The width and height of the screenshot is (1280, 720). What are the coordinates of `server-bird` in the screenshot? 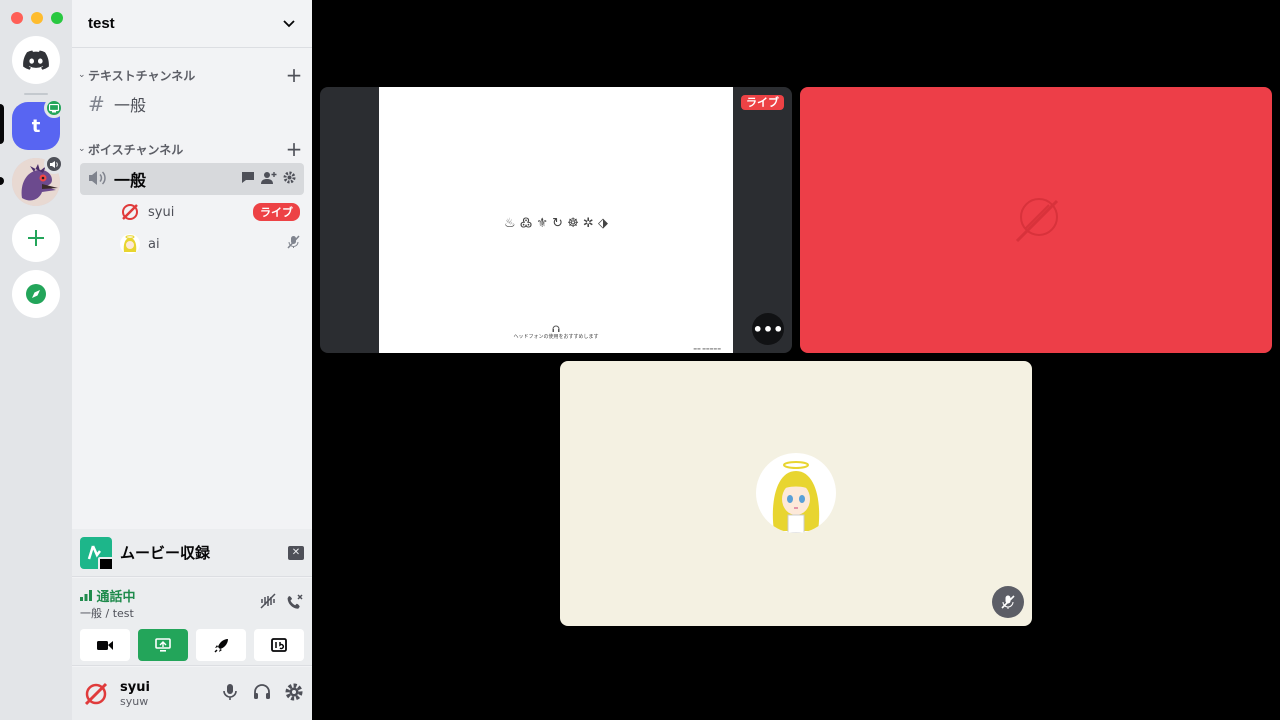 It's located at (38, 180).